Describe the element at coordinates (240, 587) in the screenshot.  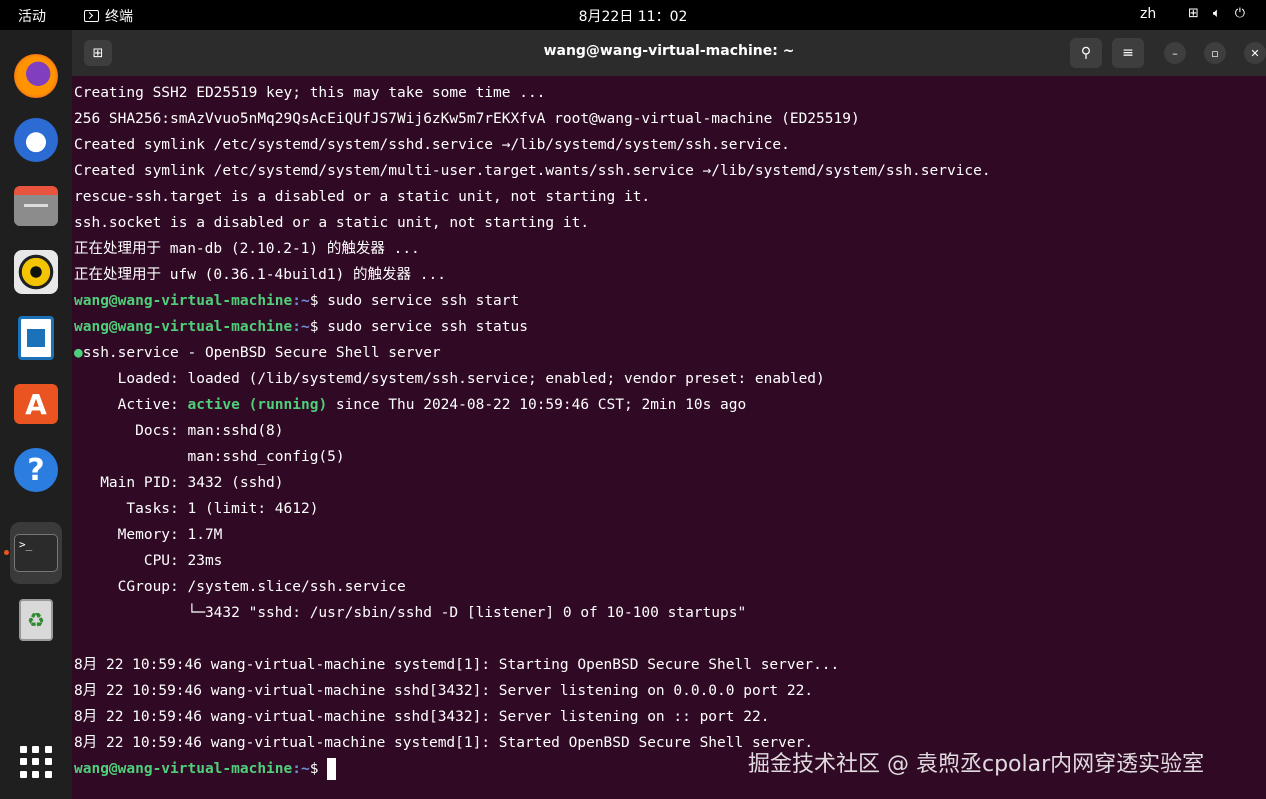
I see `cgroup-line: CGroup: /system.slice/ssh.service` at that location.